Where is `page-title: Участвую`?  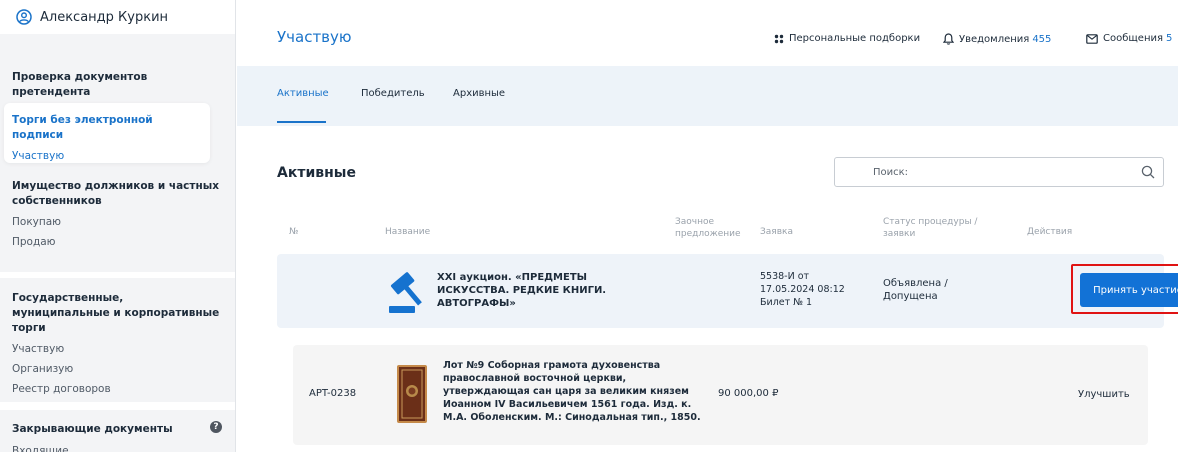 page-title: Участвую is located at coordinates (314, 37).